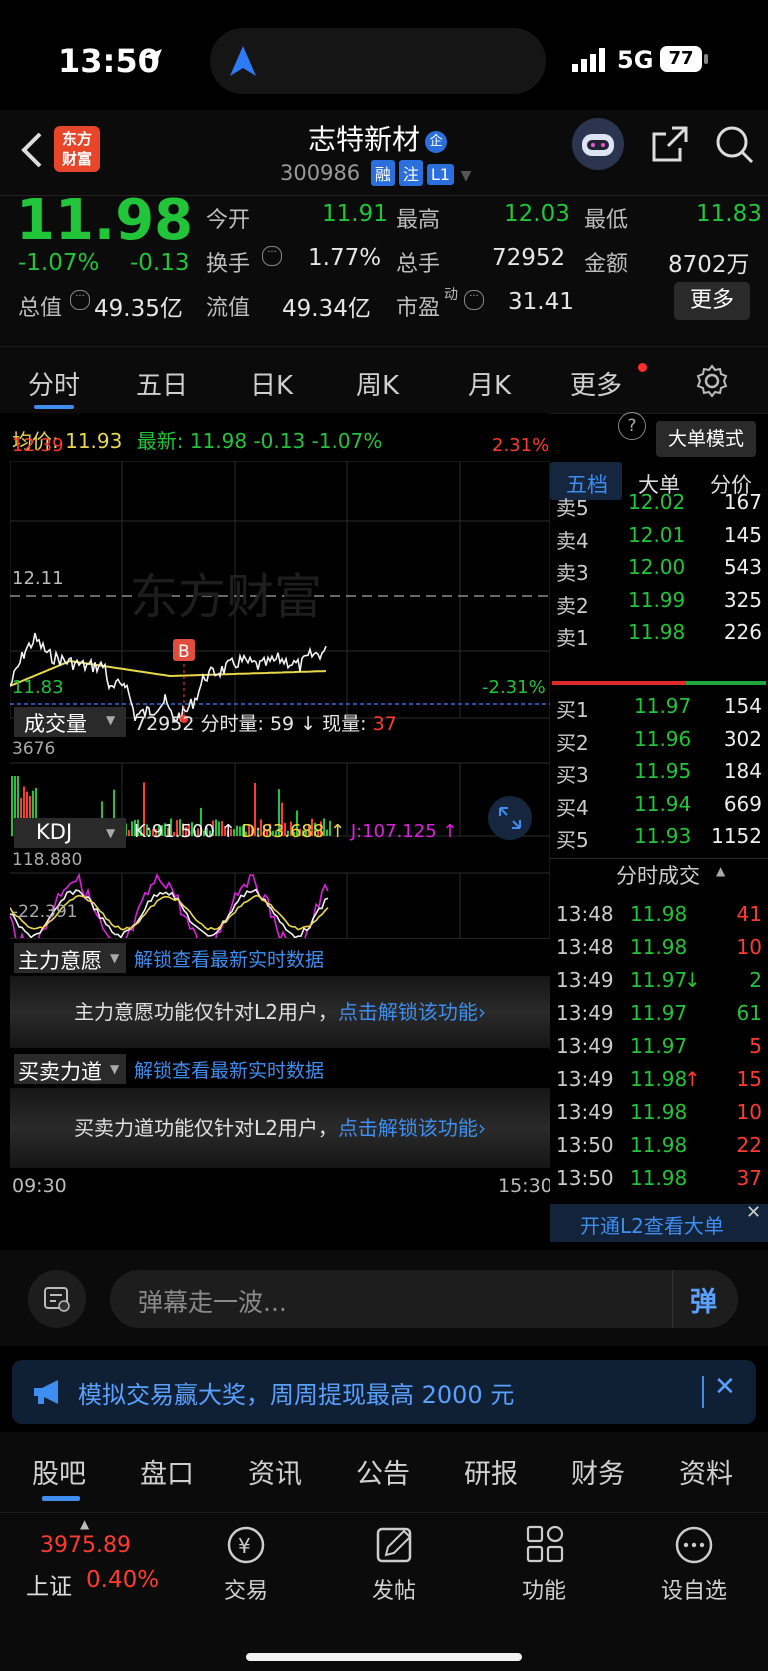 This screenshot has height=1671, width=768. What do you see at coordinates (659, 775) in the screenshot?
I see `bid-row: 买3 11.95 184` at bounding box center [659, 775].